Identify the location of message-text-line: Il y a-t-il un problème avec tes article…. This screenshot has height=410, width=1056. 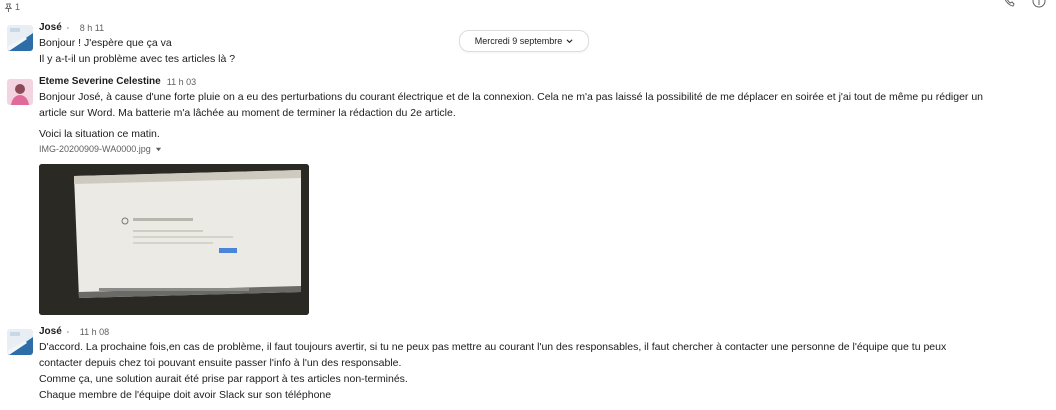
(137, 59).